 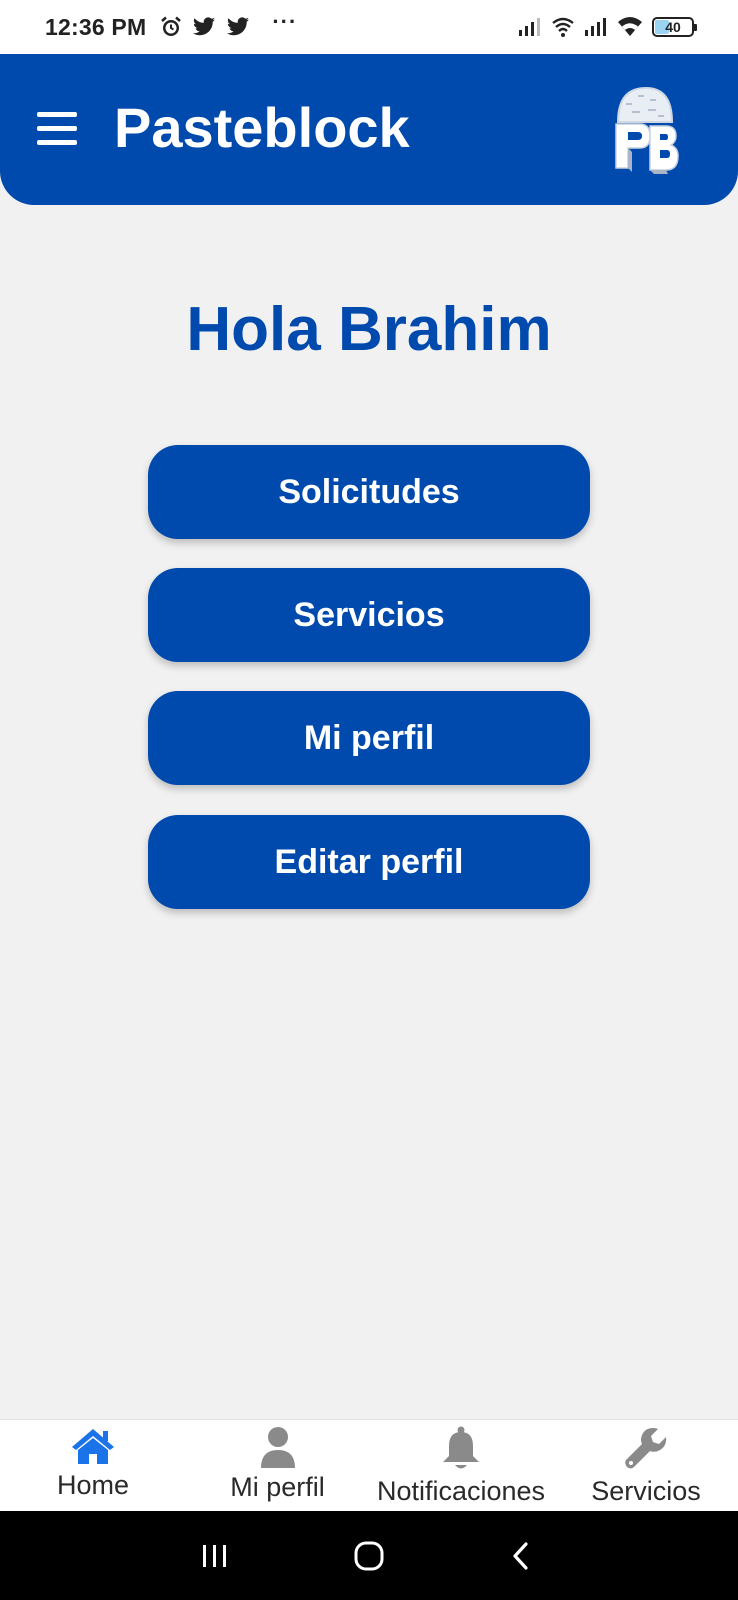 I want to click on battery-icon: 40, so click(x=674, y=27).